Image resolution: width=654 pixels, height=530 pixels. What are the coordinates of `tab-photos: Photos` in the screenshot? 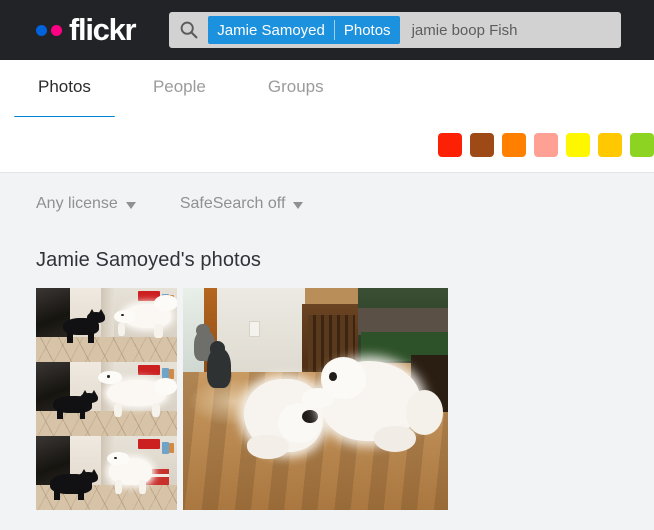 It's located at (64, 98).